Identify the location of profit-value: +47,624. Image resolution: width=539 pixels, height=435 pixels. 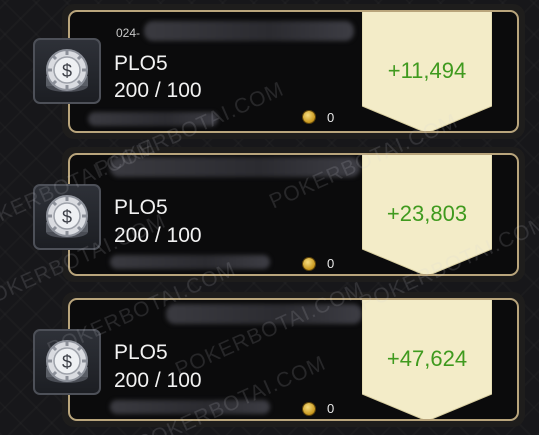
(427, 358).